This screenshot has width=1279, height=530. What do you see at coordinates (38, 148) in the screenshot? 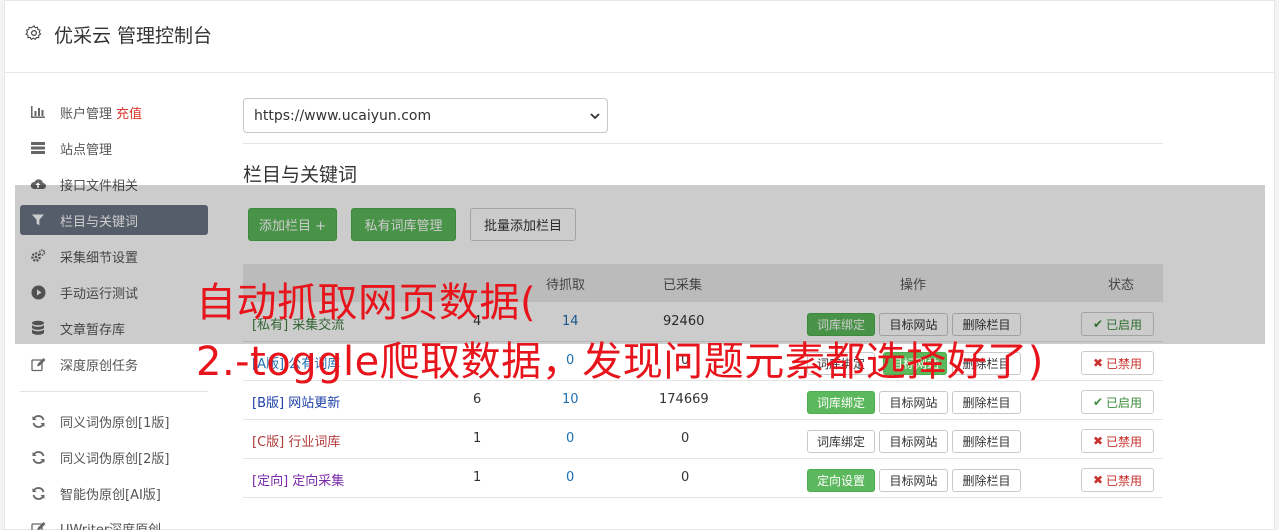
I see `server-icon` at bounding box center [38, 148].